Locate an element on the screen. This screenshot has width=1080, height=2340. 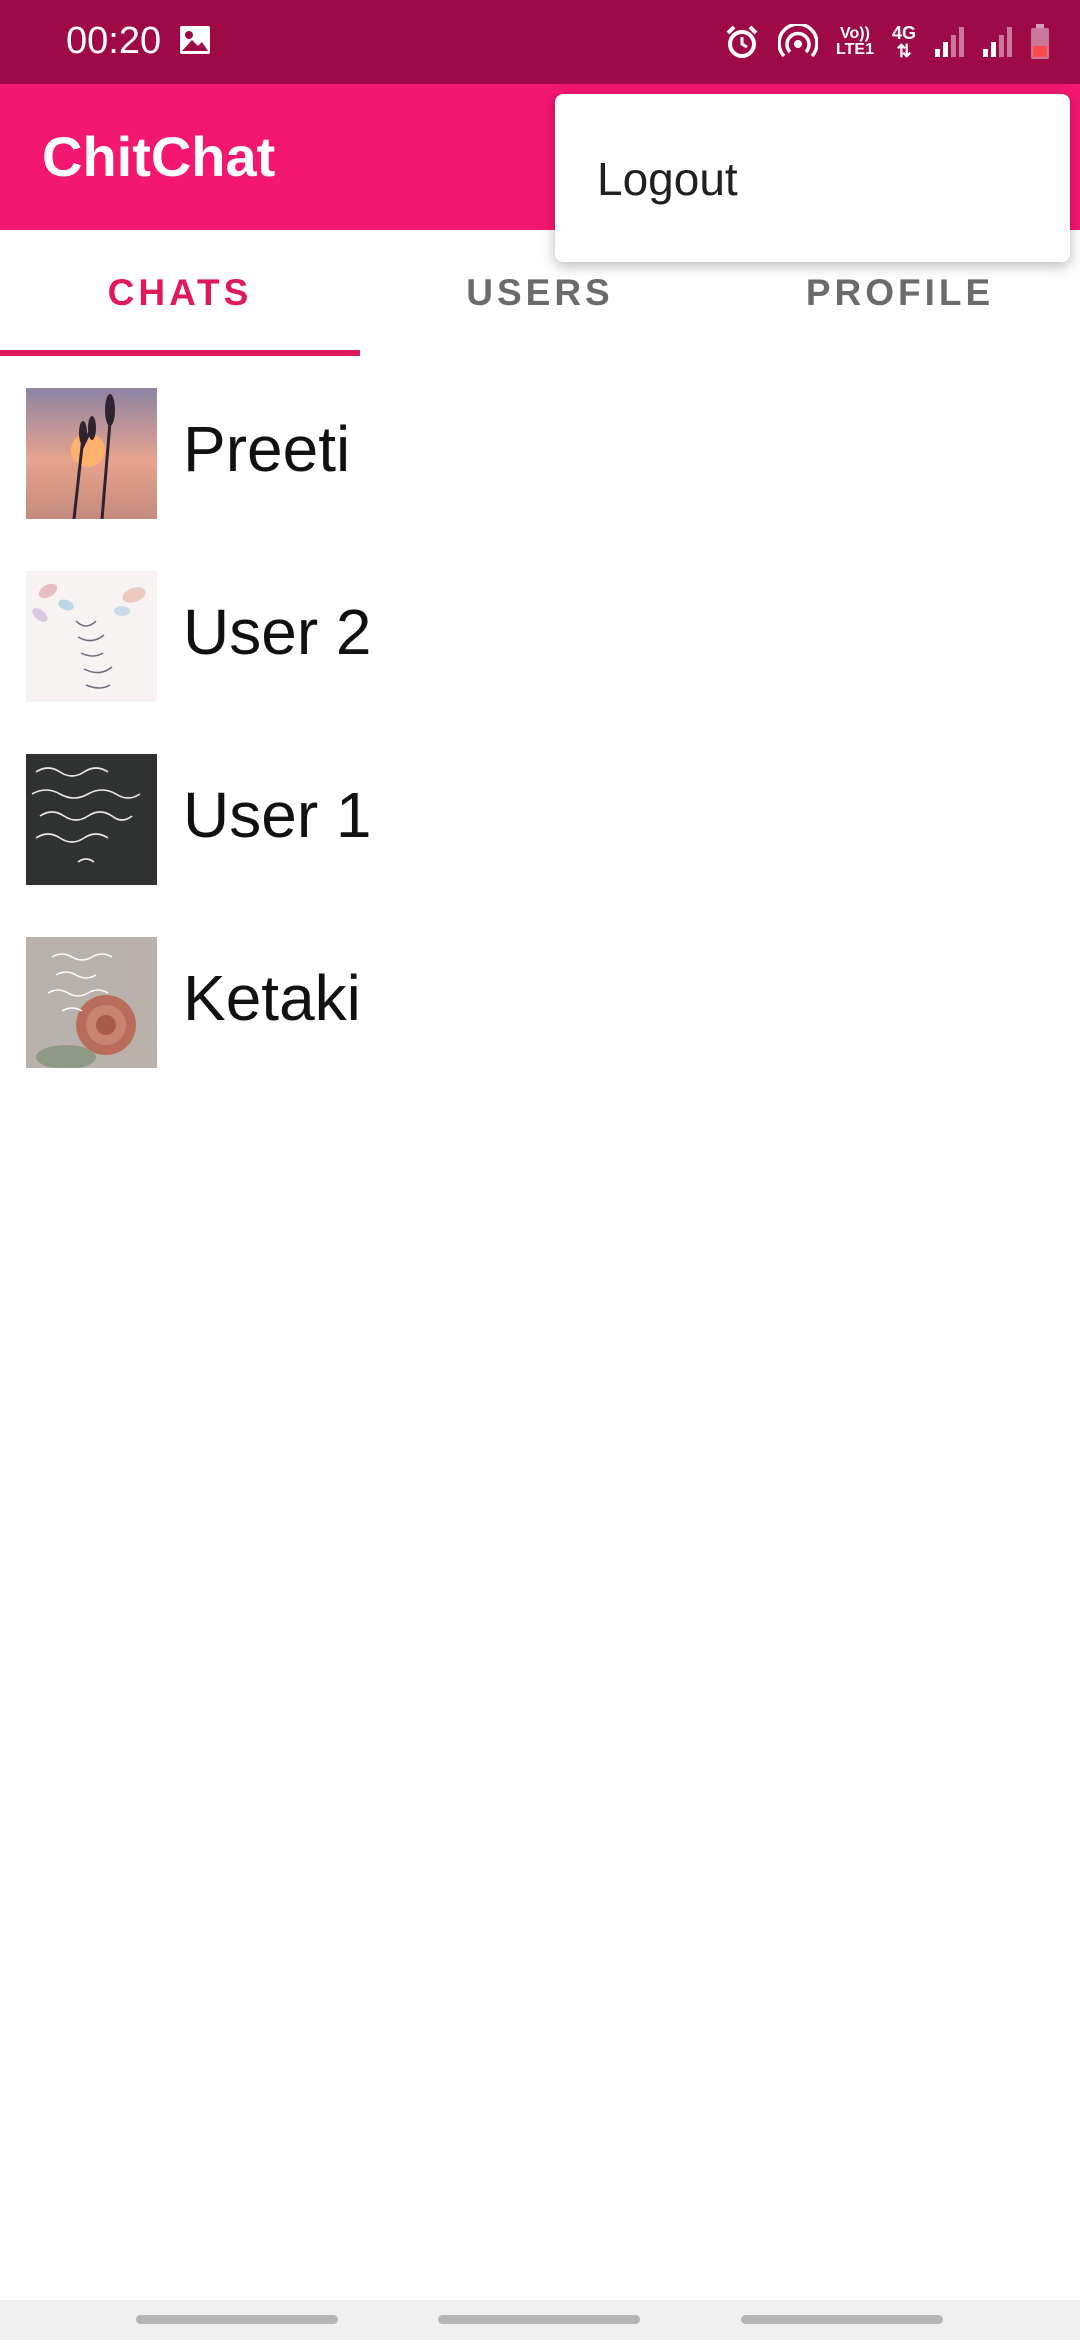
status-icons: Vo)) LTE1 4G ⇅ is located at coordinates (887, 42).